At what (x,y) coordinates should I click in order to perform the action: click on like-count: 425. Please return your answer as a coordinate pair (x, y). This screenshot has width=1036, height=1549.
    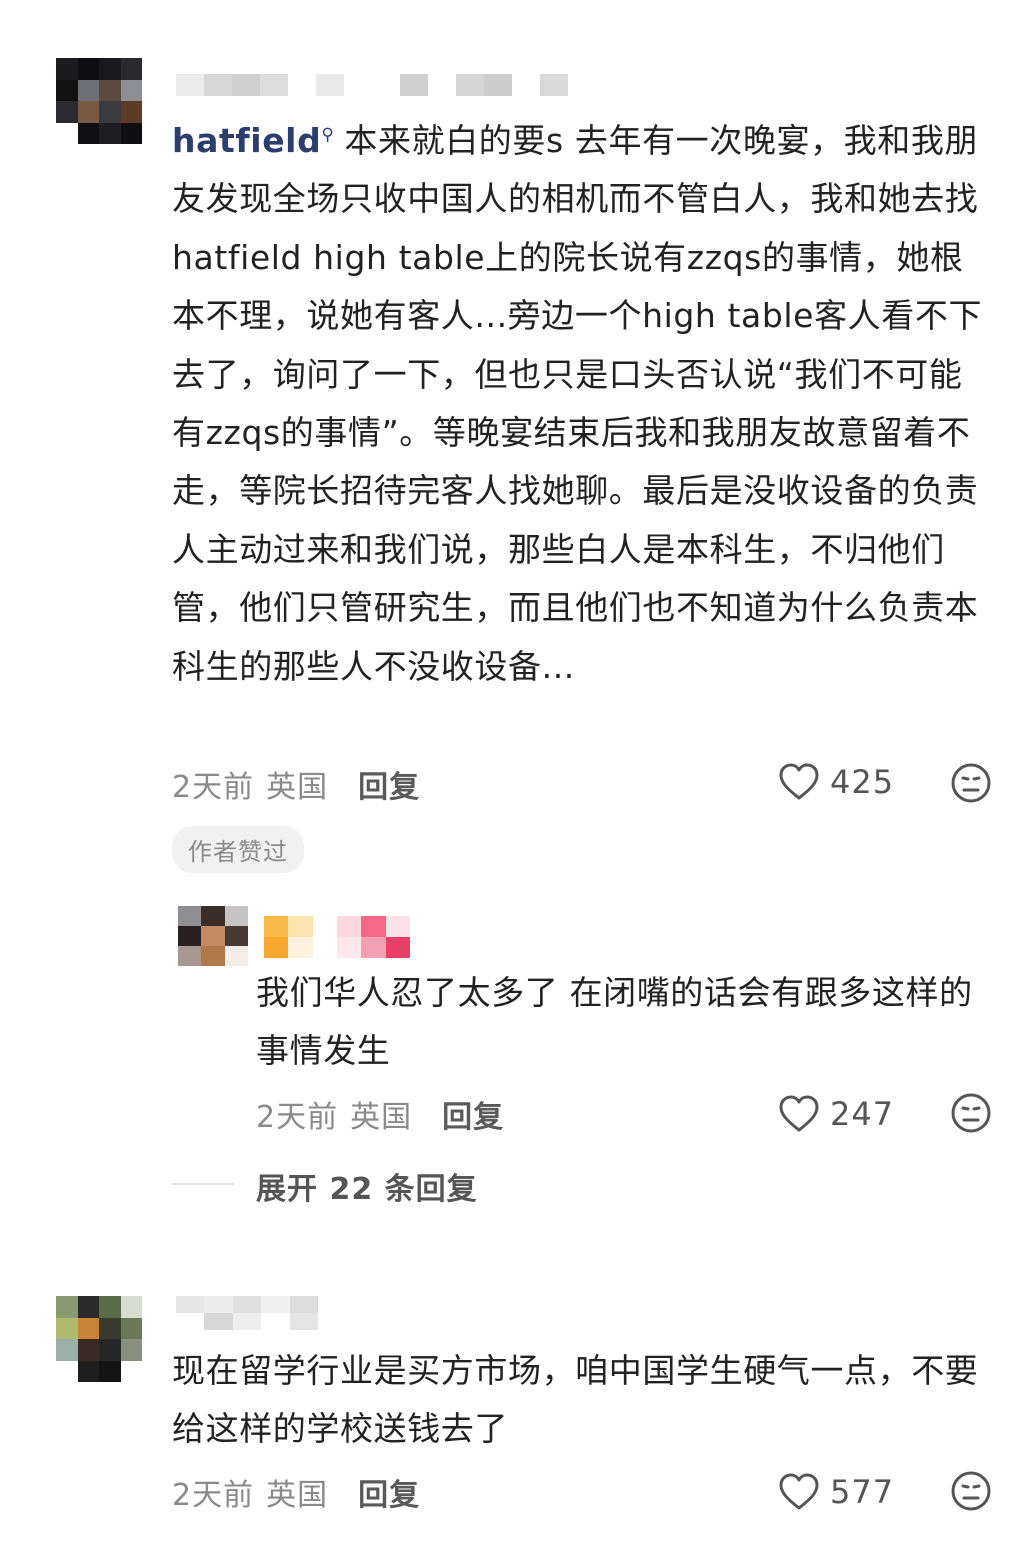
    Looking at the image, I should click on (862, 782).